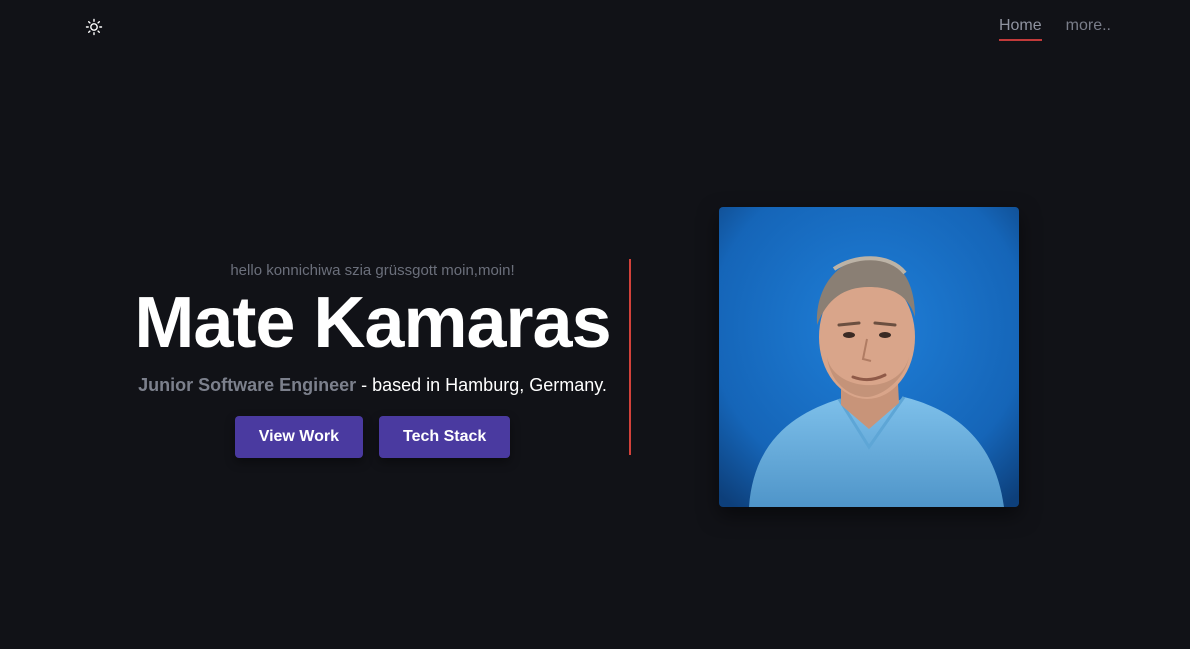 This screenshot has width=1190, height=649. What do you see at coordinates (1054, 29) in the screenshot?
I see `top-nav: Home more..` at bounding box center [1054, 29].